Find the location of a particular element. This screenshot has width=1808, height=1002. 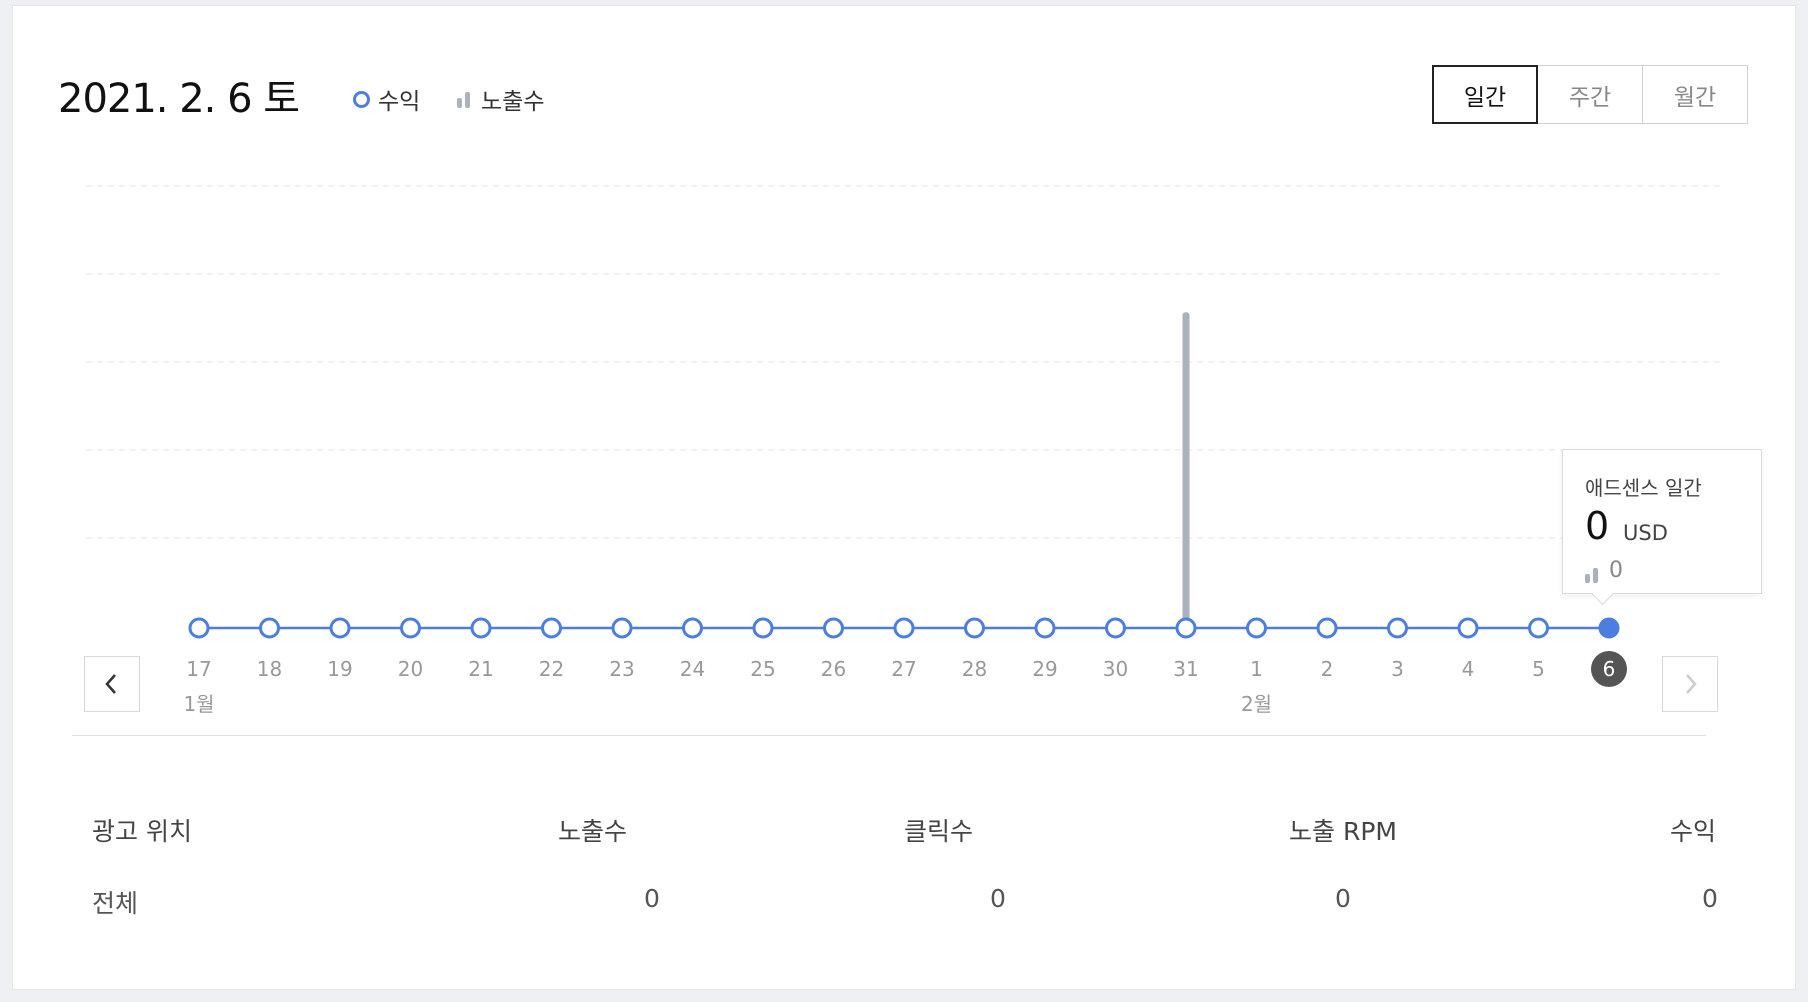

x-tick-label: 4 is located at coordinates (1468, 669).